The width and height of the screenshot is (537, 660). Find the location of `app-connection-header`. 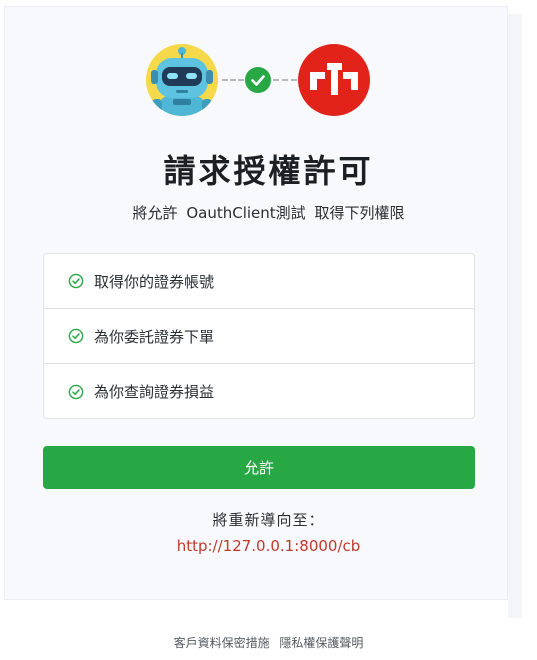

app-connection-header is located at coordinates (261, 81).